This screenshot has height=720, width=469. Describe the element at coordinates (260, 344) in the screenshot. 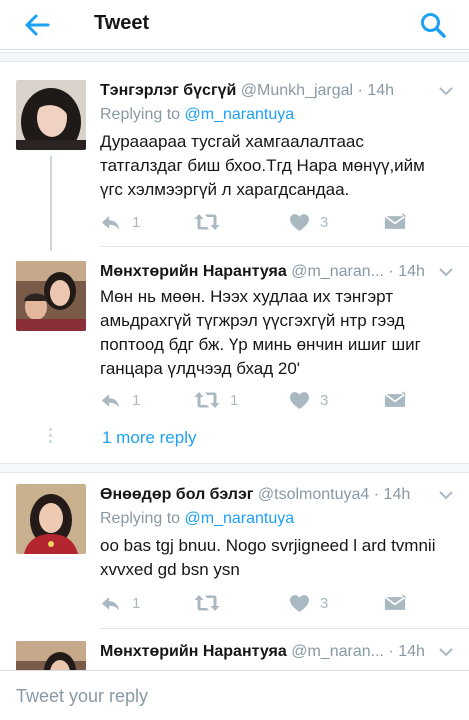

I see `text-line: поптоод бдг бж. Үр минь өнчин ишиг шиг` at that location.